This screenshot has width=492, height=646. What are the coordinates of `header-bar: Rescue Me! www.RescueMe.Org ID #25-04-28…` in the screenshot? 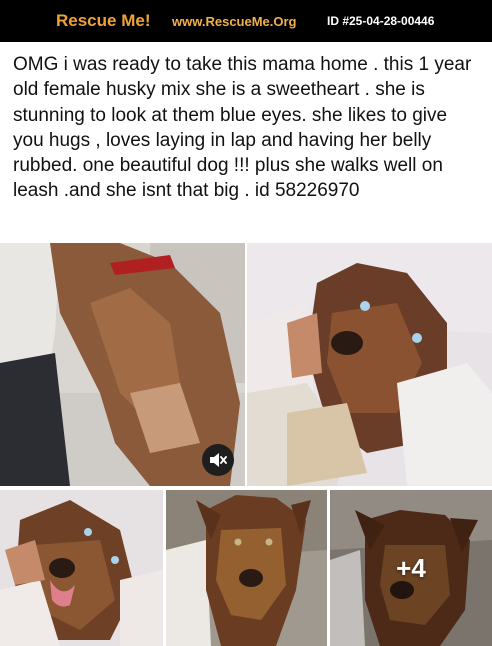 It's located at (246, 21).